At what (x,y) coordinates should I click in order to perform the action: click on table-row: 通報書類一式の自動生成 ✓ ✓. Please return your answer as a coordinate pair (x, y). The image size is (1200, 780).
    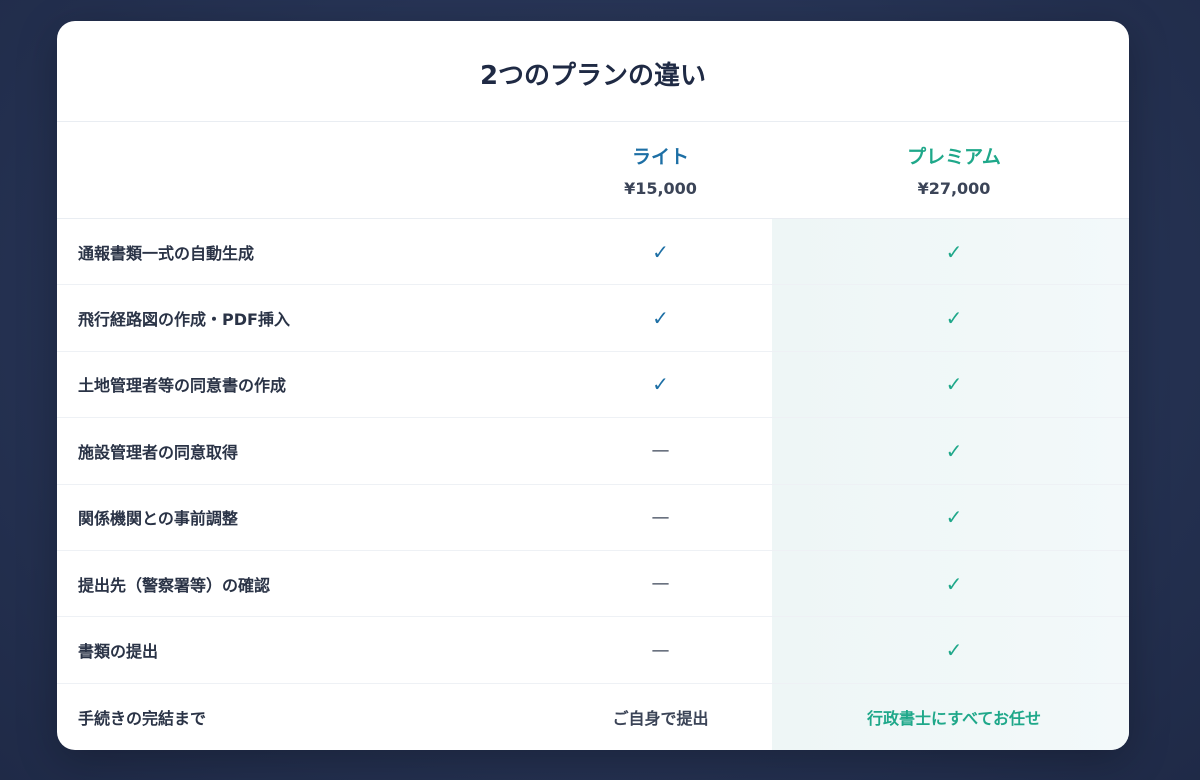
    Looking at the image, I should click on (593, 252).